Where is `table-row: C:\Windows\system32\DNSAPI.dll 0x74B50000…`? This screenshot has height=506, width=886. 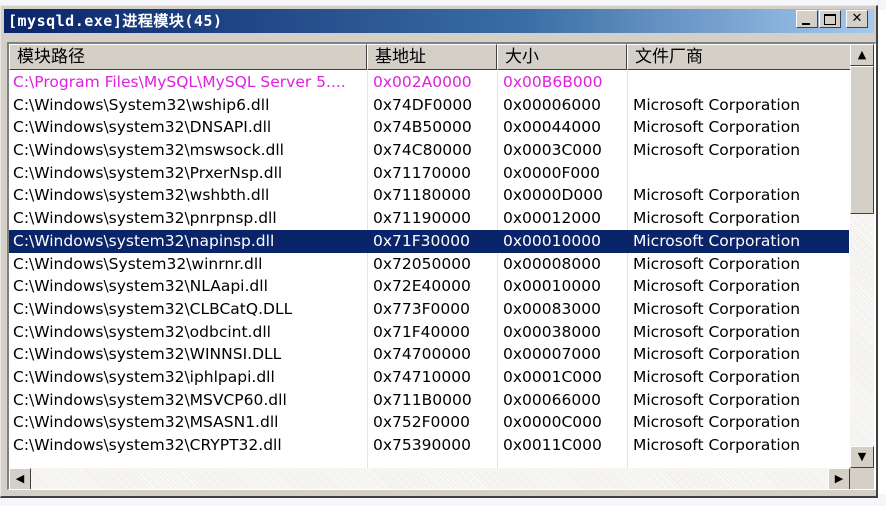
table-row: C:\Windows\system32\DNSAPI.dll 0x74B50000… is located at coordinates (429, 127).